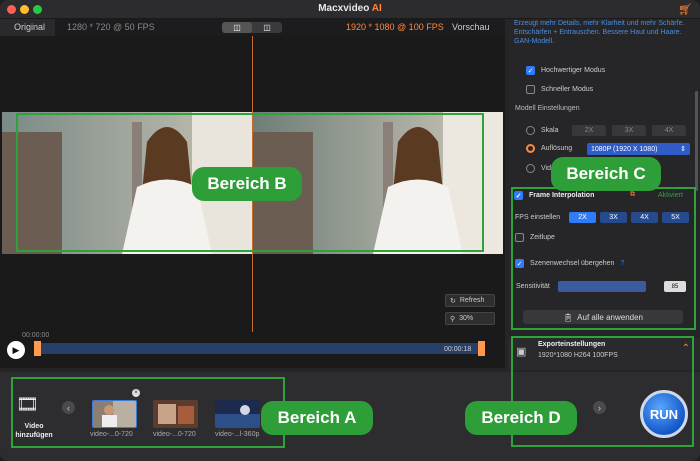 This screenshot has width=700, height=461. Describe the element at coordinates (458, 349) in the screenshot. I see `time-end: 00:00:18` at that location.